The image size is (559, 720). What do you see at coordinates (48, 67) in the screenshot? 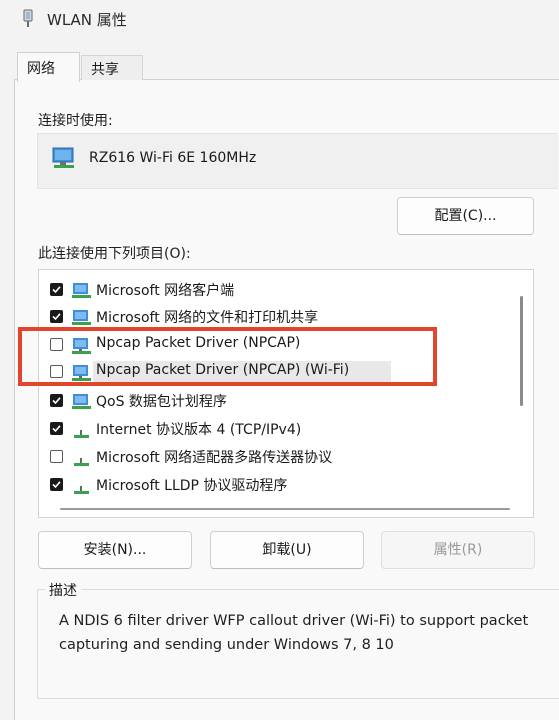
I see `tab-network: 网络` at bounding box center [48, 67].